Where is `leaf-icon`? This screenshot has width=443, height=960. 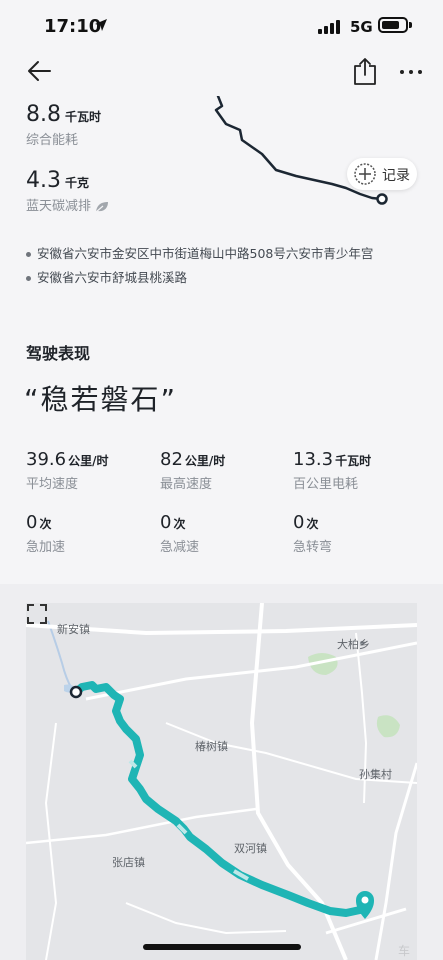 leaf-icon is located at coordinates (102, 206).